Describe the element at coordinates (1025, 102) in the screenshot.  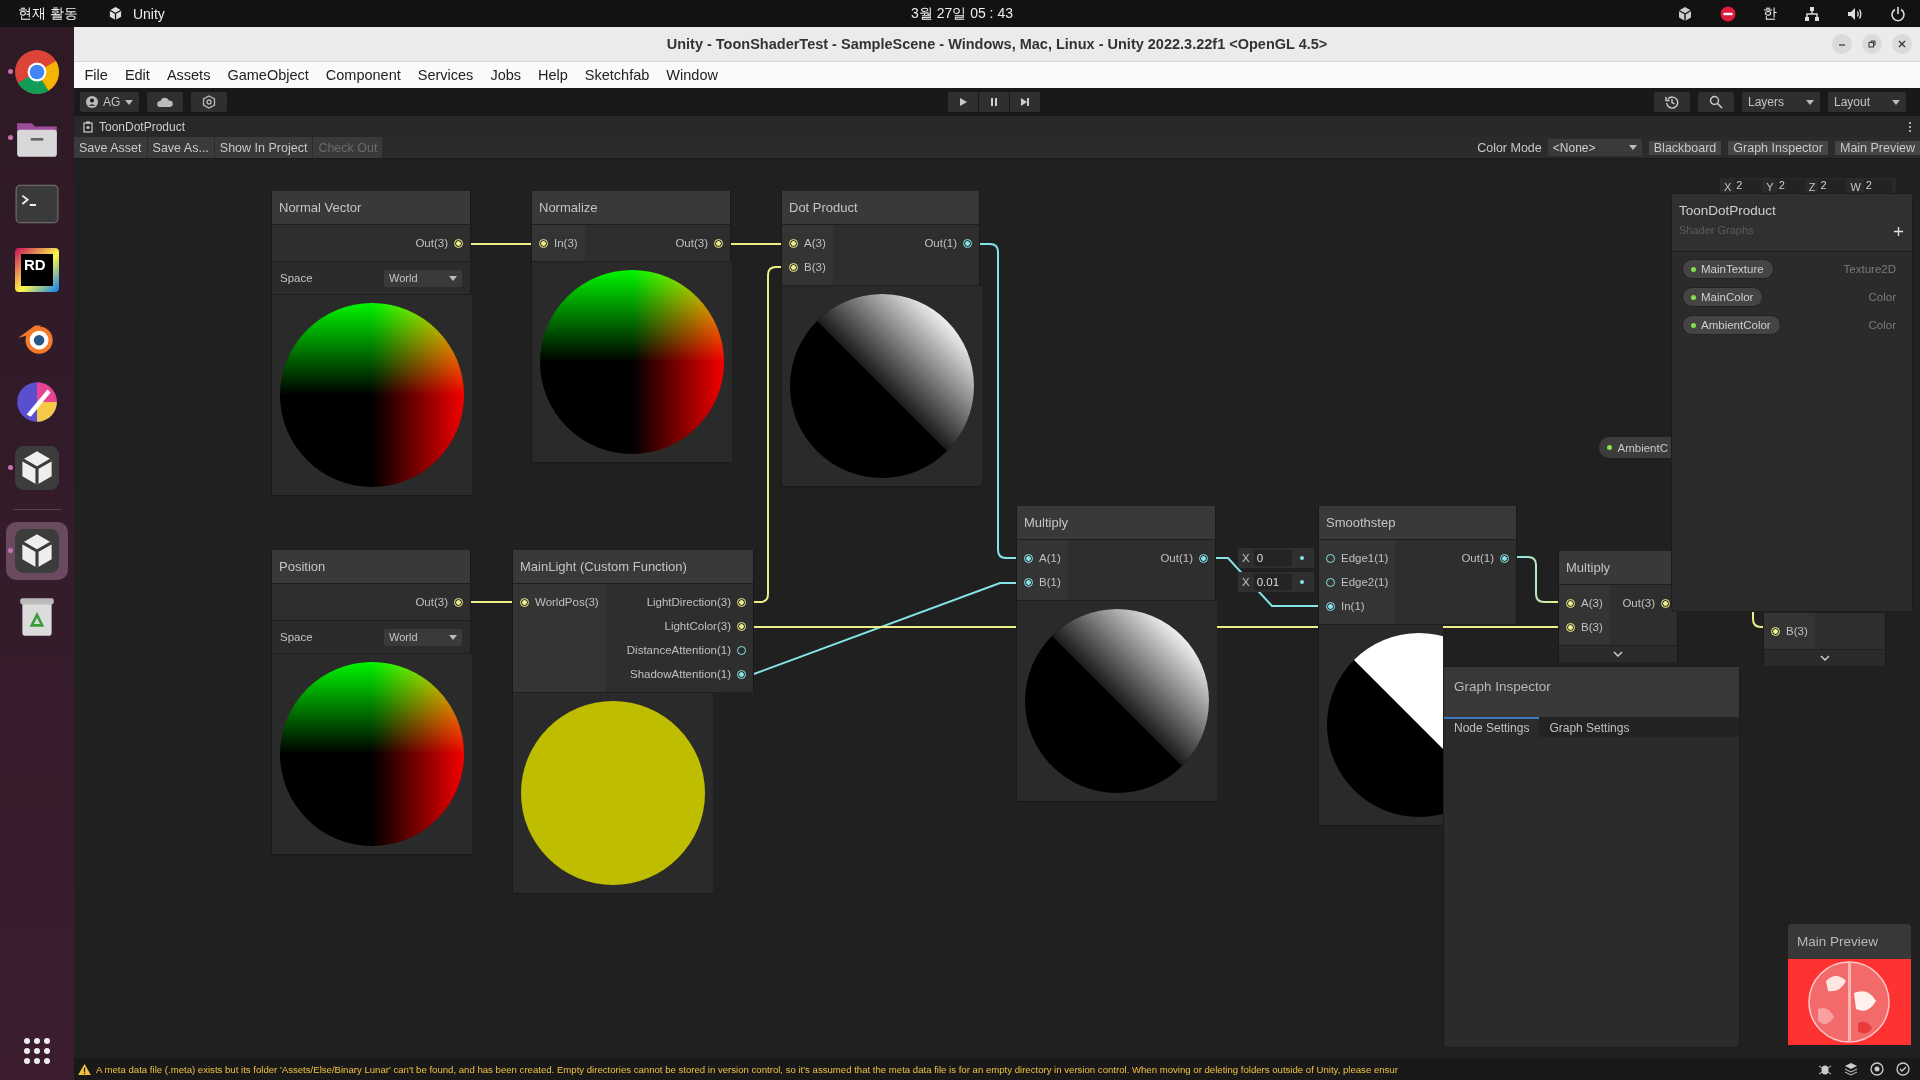
I see `step-button` at that location.